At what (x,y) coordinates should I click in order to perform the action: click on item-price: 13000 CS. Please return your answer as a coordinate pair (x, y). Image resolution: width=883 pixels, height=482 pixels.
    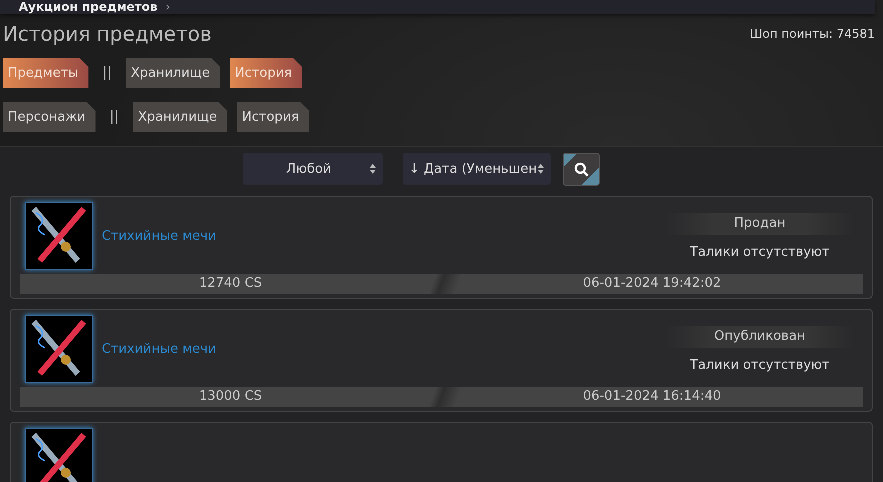
    Looking at the image, I should click on (231, 397).